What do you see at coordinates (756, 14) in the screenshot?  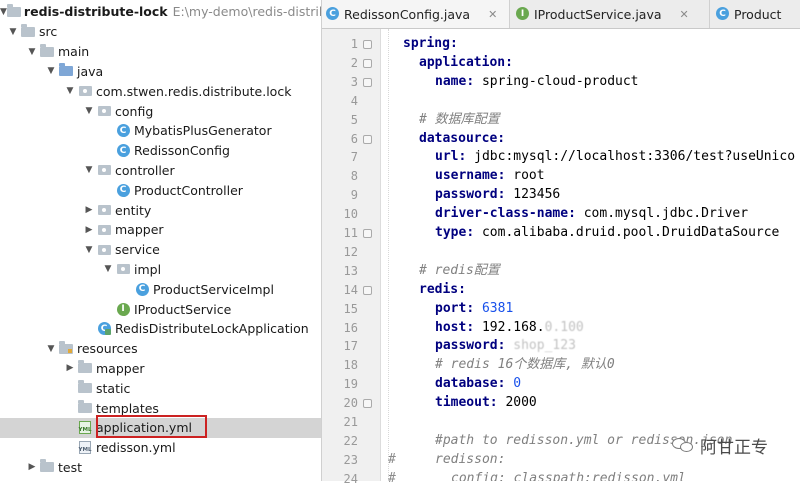 I see `editor-tab: C Product` at bounding box center [756, 14].